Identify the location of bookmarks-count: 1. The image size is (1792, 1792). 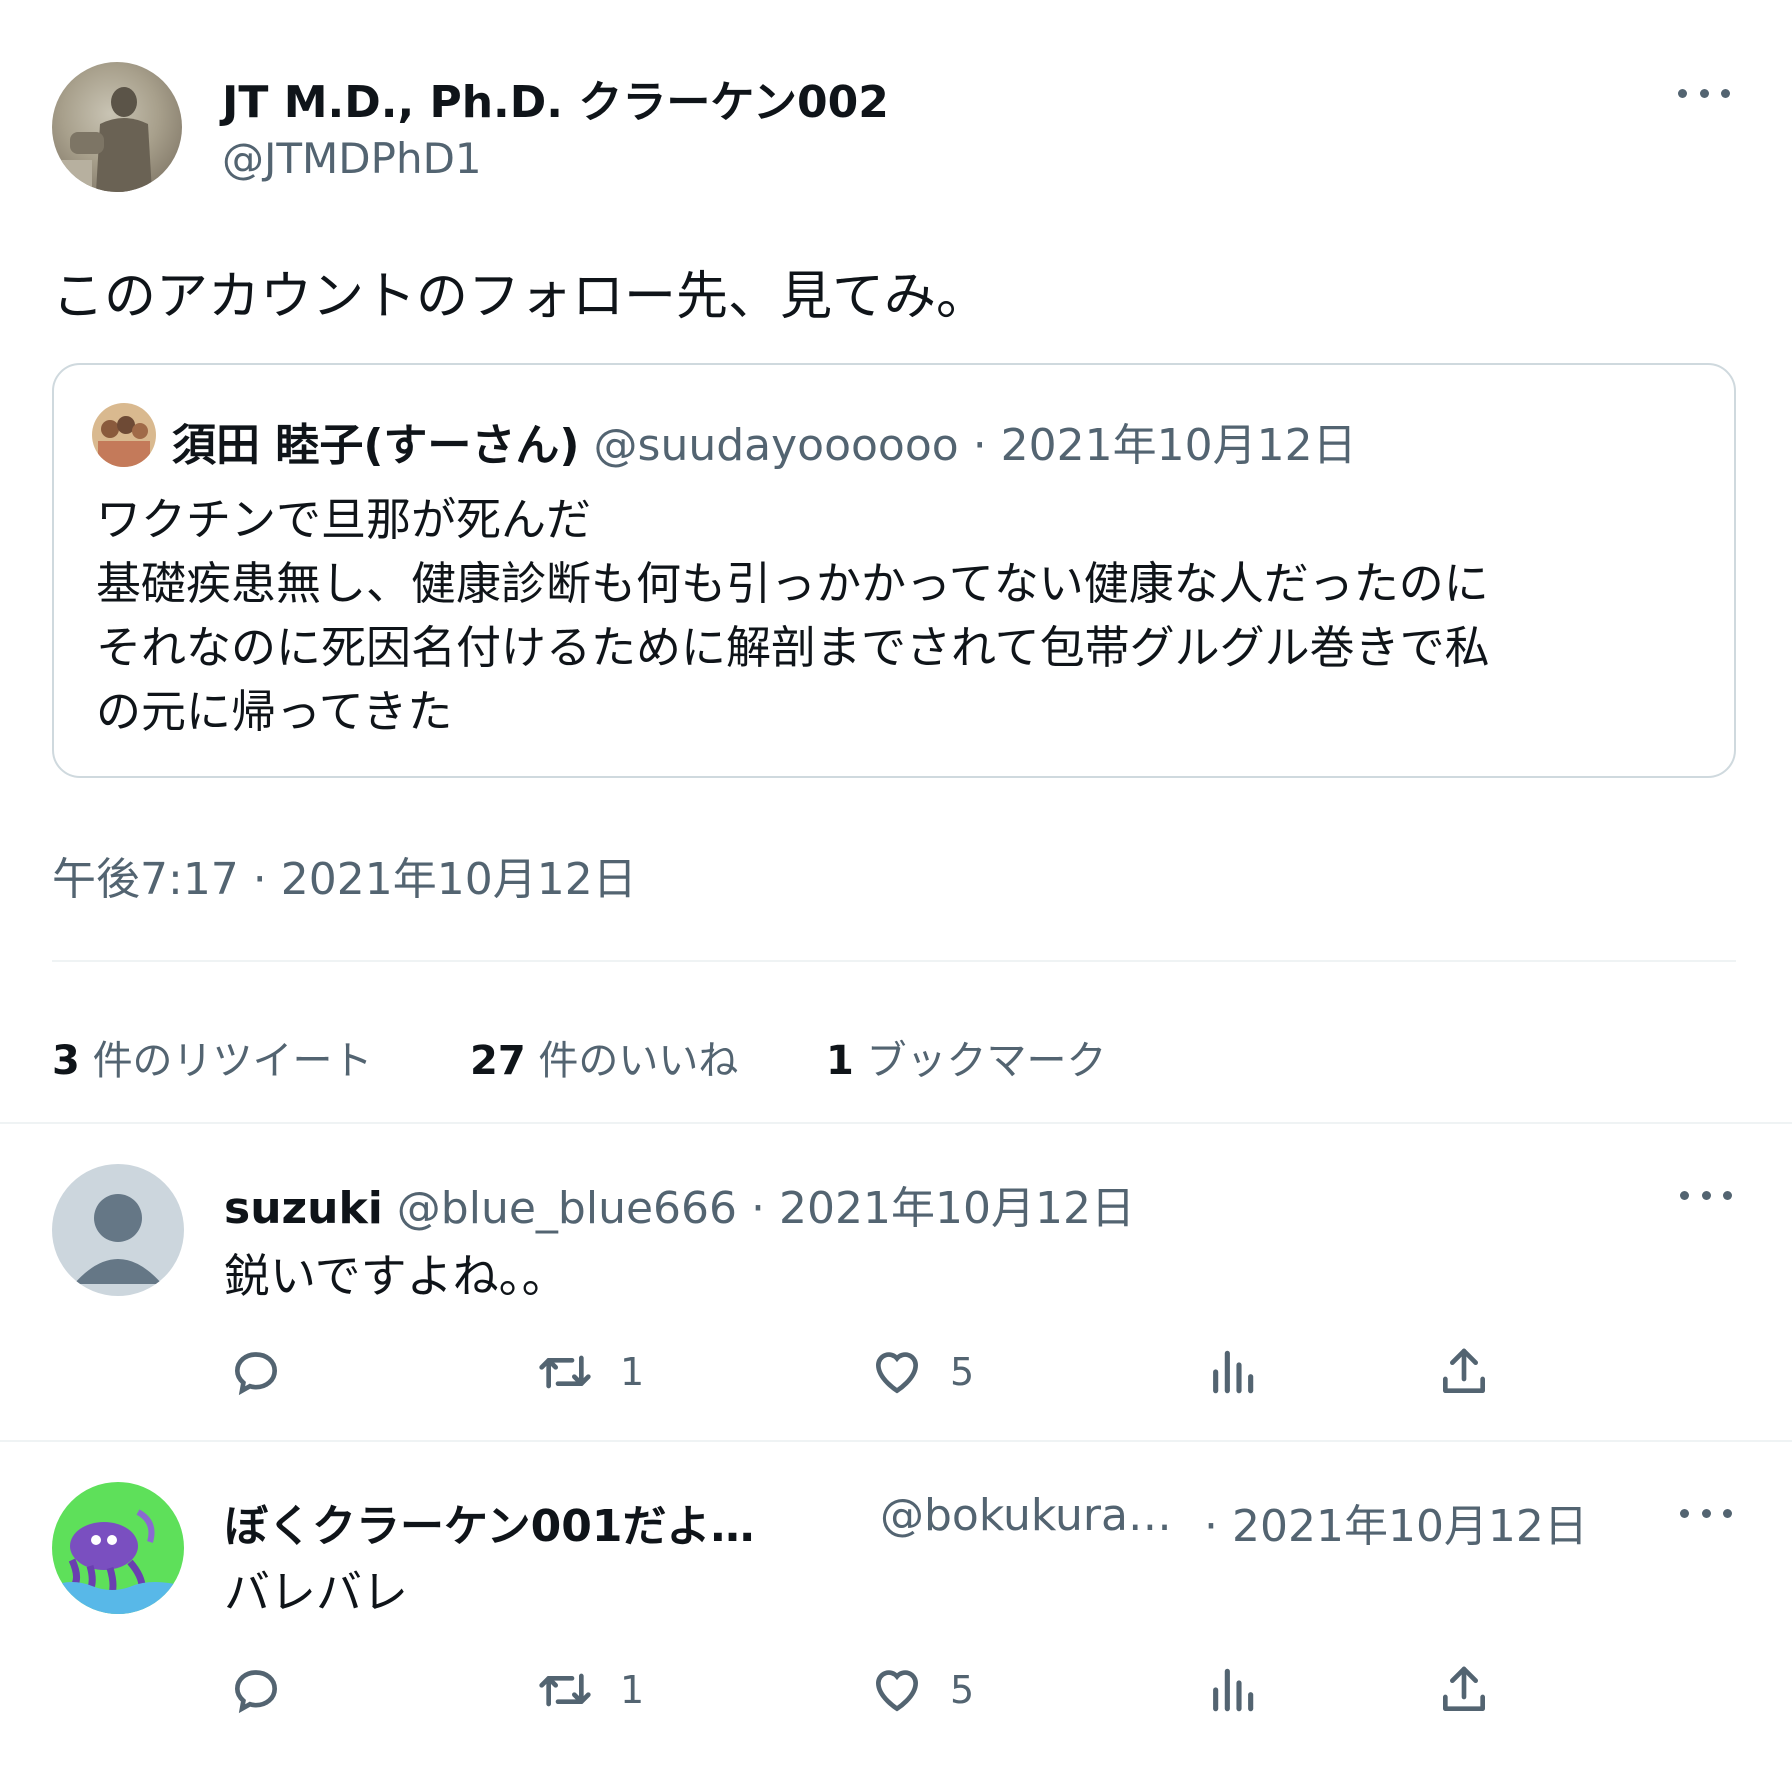
(840, 1061).